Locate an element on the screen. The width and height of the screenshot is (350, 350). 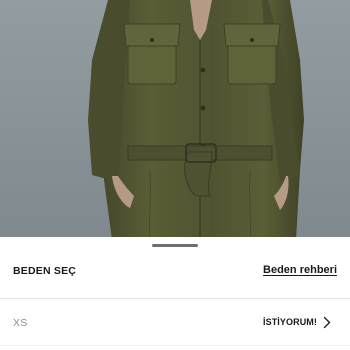
sheet-title: BEDEN SEÇ is located at coordinates (45, 271).